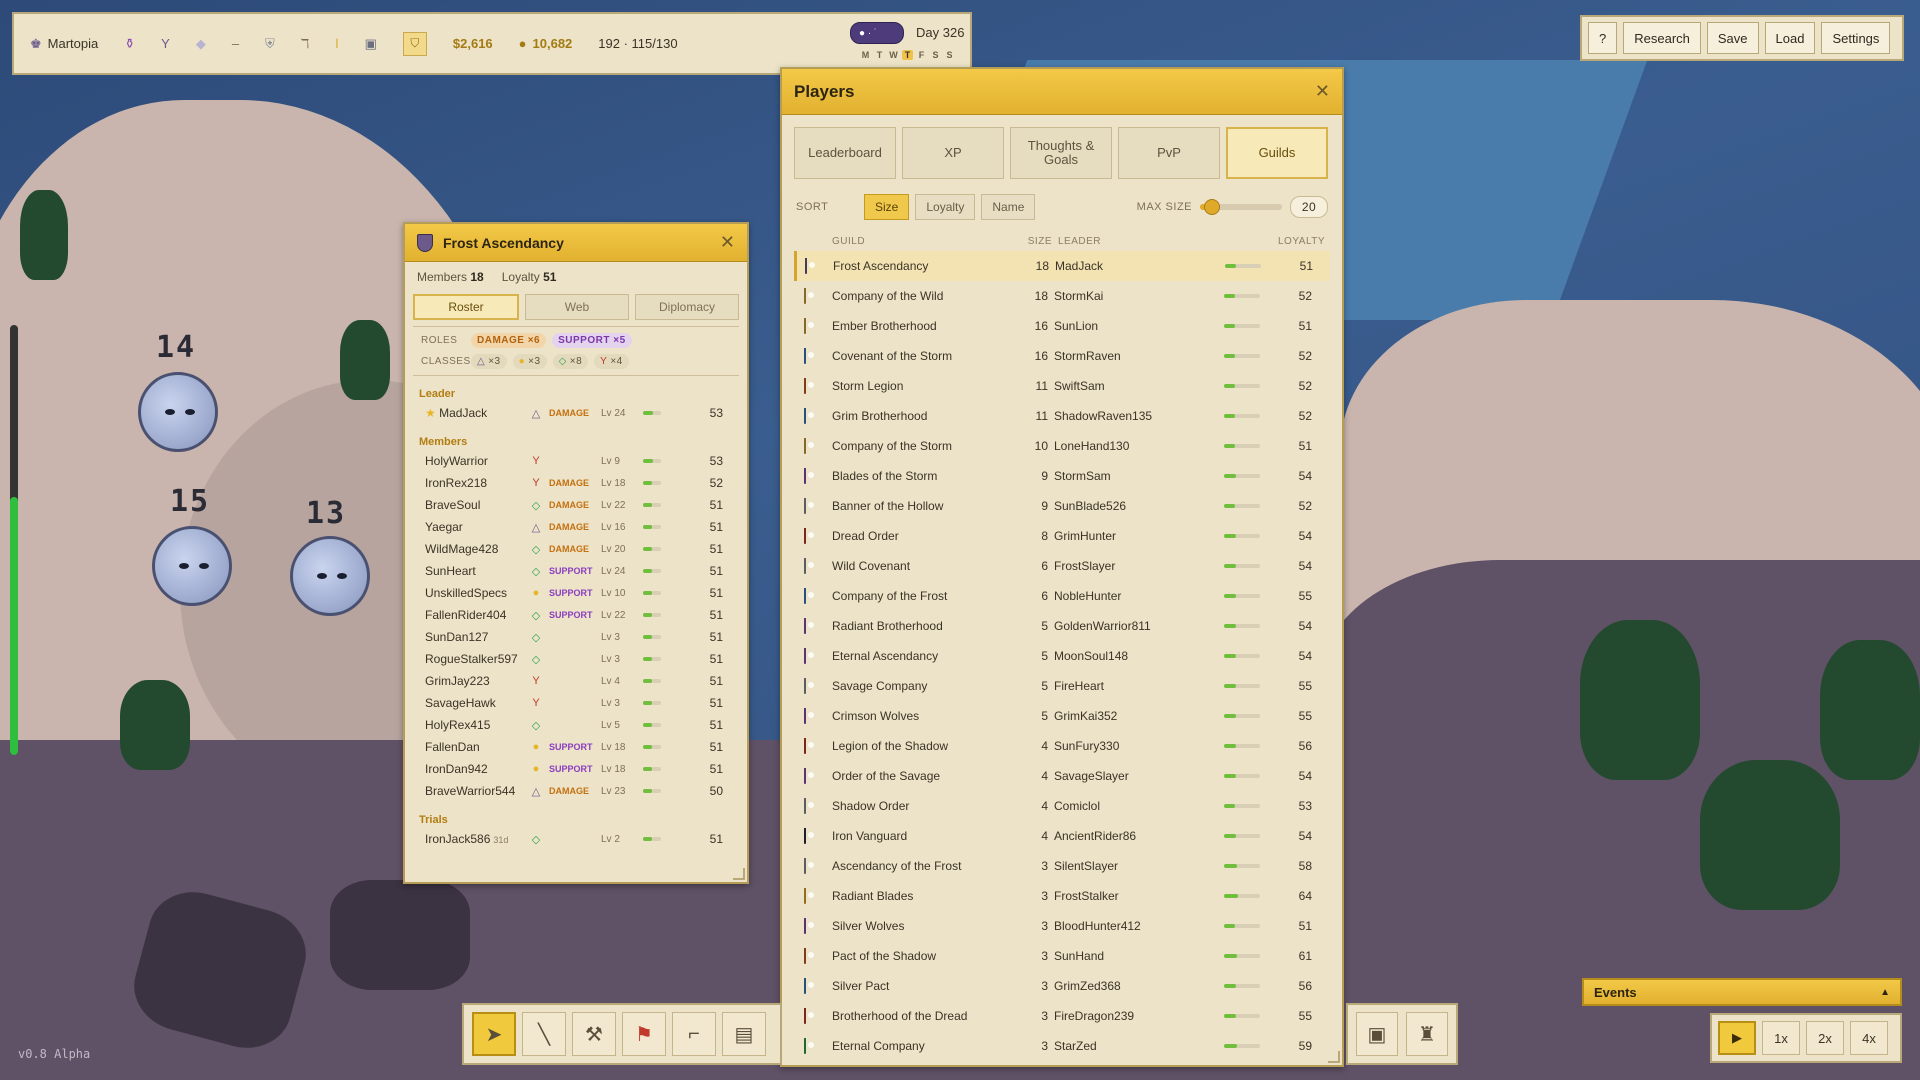 This screenshot has height=1080, width=1920. What do you see at coordinates (1062, 326) in the screenshot?
I see `guild-row: Ember Brotherhood 16 SunLion 51` at bounding box center [1062, 326].